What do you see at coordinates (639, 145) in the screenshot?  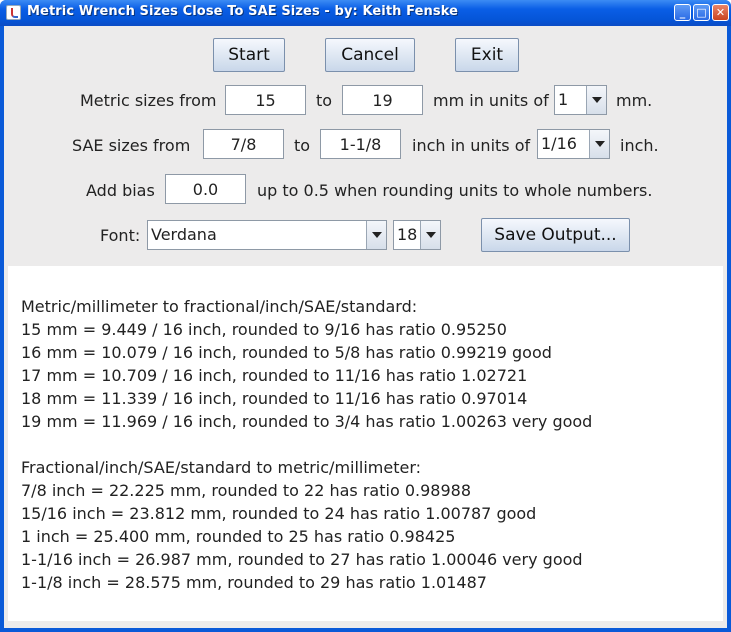 I see `sae-suffix-label: inch.` at bounding box center [639, 145].